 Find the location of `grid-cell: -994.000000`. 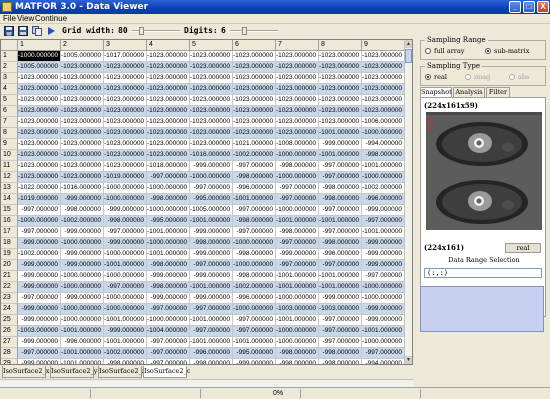

grid-cell: -994.000000 is located at coordinates (383, 144).